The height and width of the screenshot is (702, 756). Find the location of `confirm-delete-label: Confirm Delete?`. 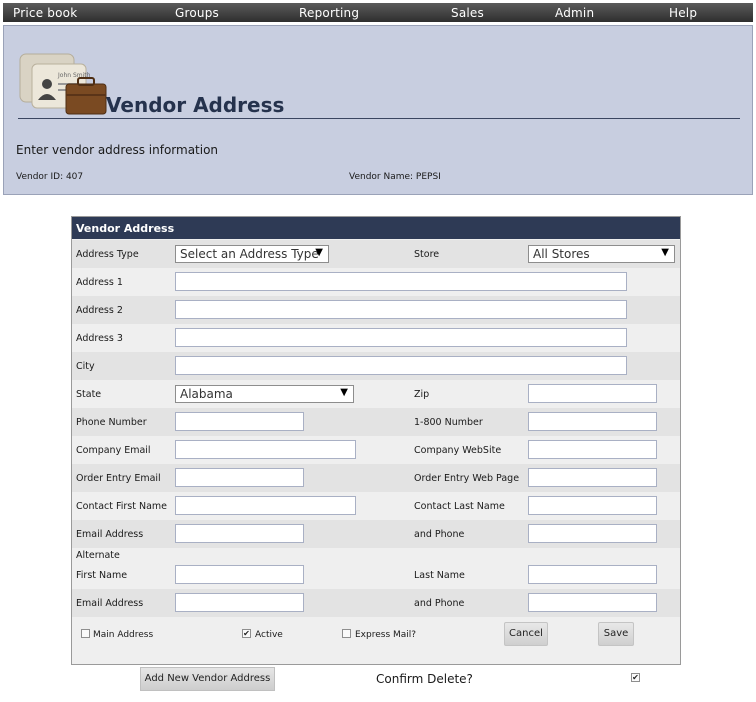

confirm-delete-label: Confirm Delete? is located at coordinates (424, 679).